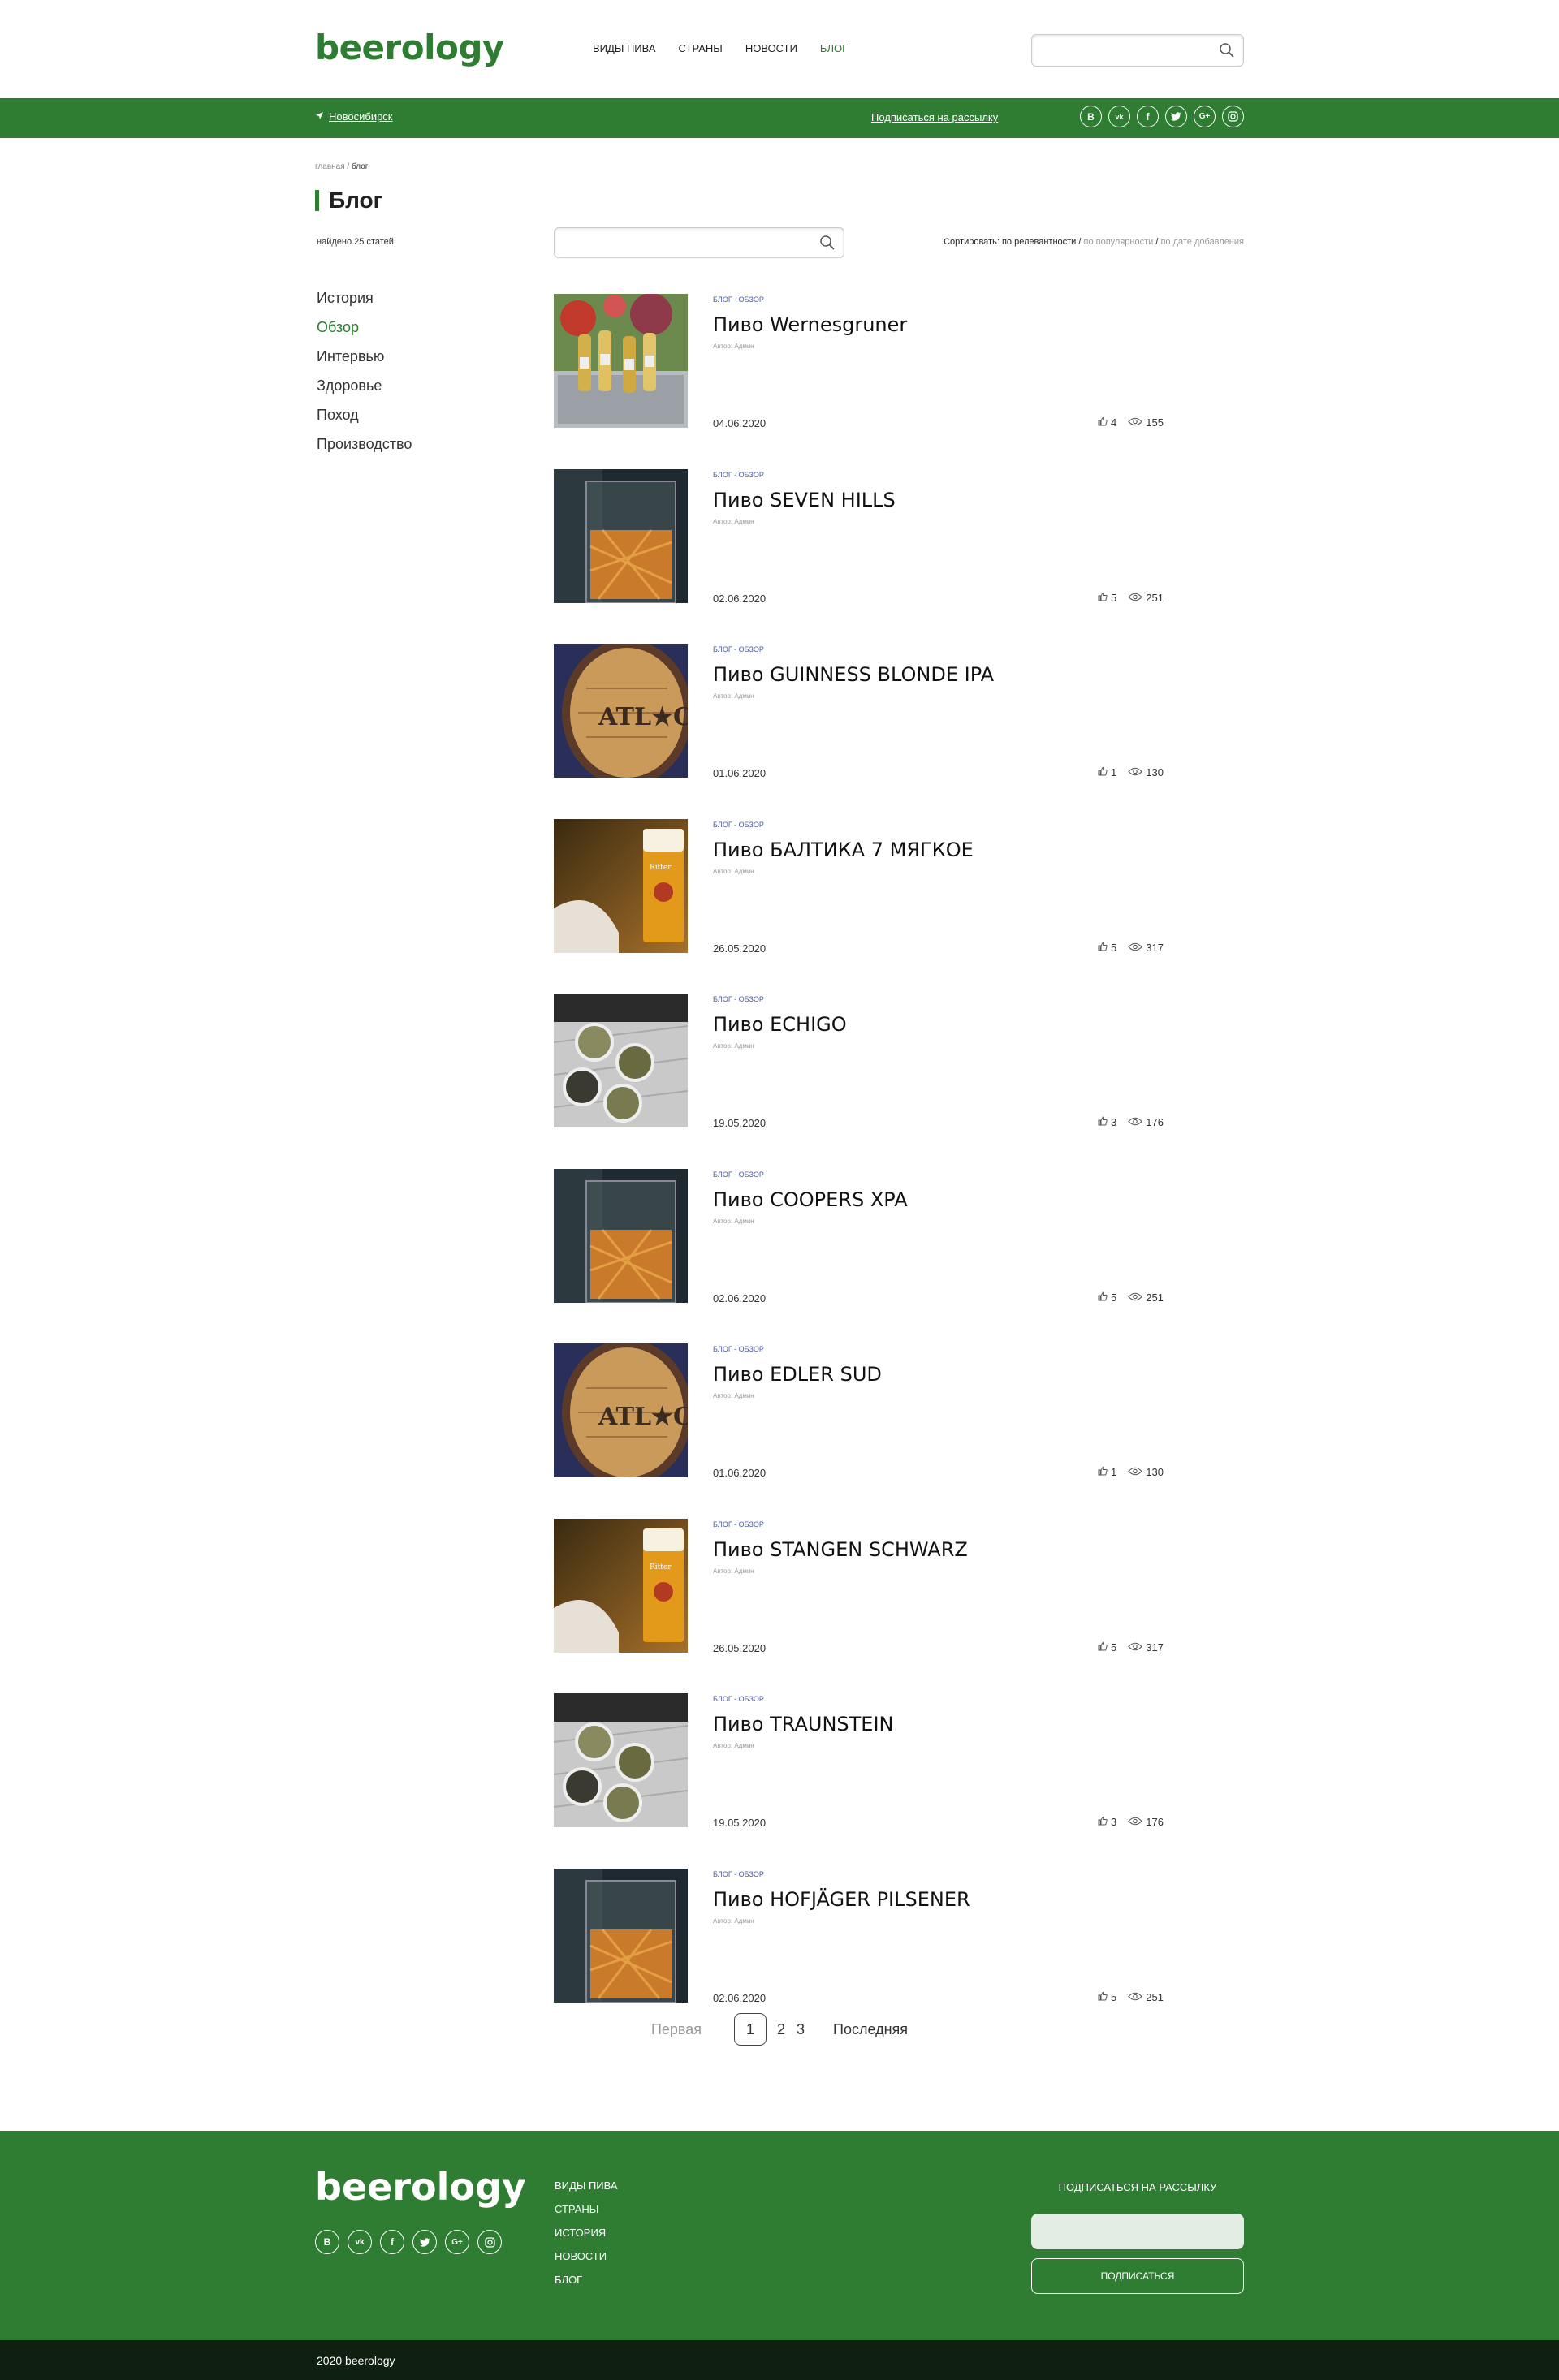 This screenshot has height=2380, width=1559. I want to click on post-stats: 1 130, so click(1138, 772).